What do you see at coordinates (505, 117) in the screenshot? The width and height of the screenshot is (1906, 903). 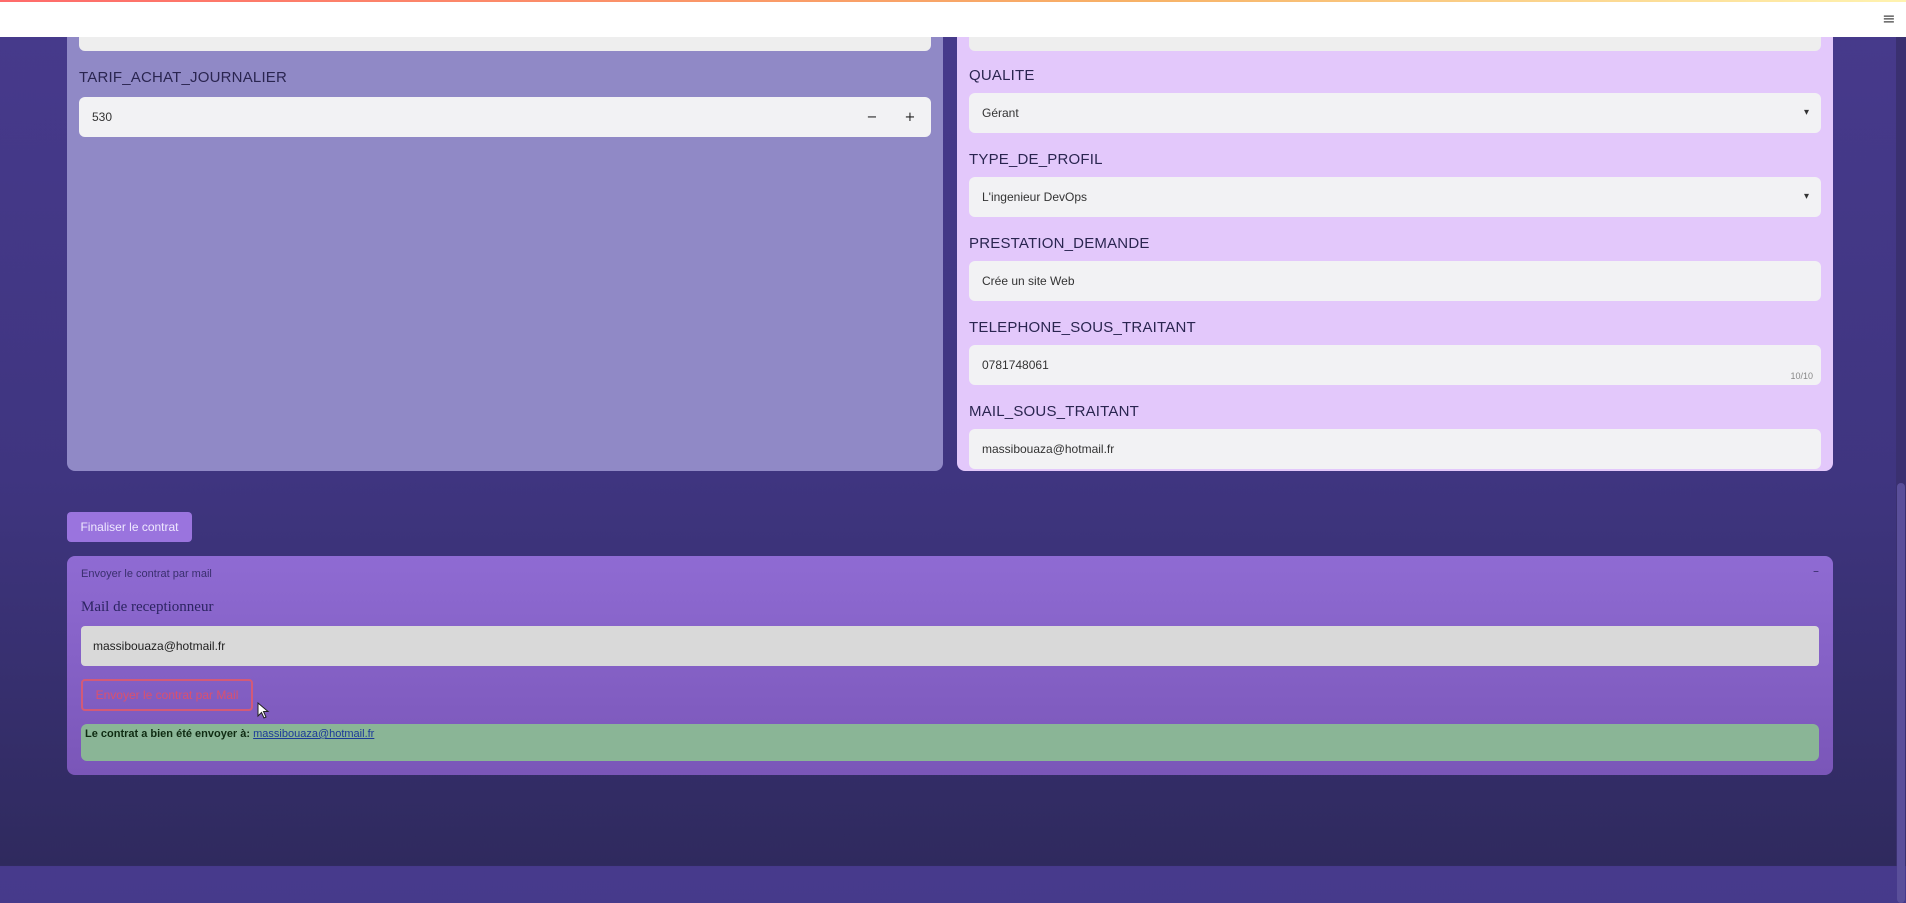 I see `tarif-input: 530 − +` at bounding box center [505, 117].